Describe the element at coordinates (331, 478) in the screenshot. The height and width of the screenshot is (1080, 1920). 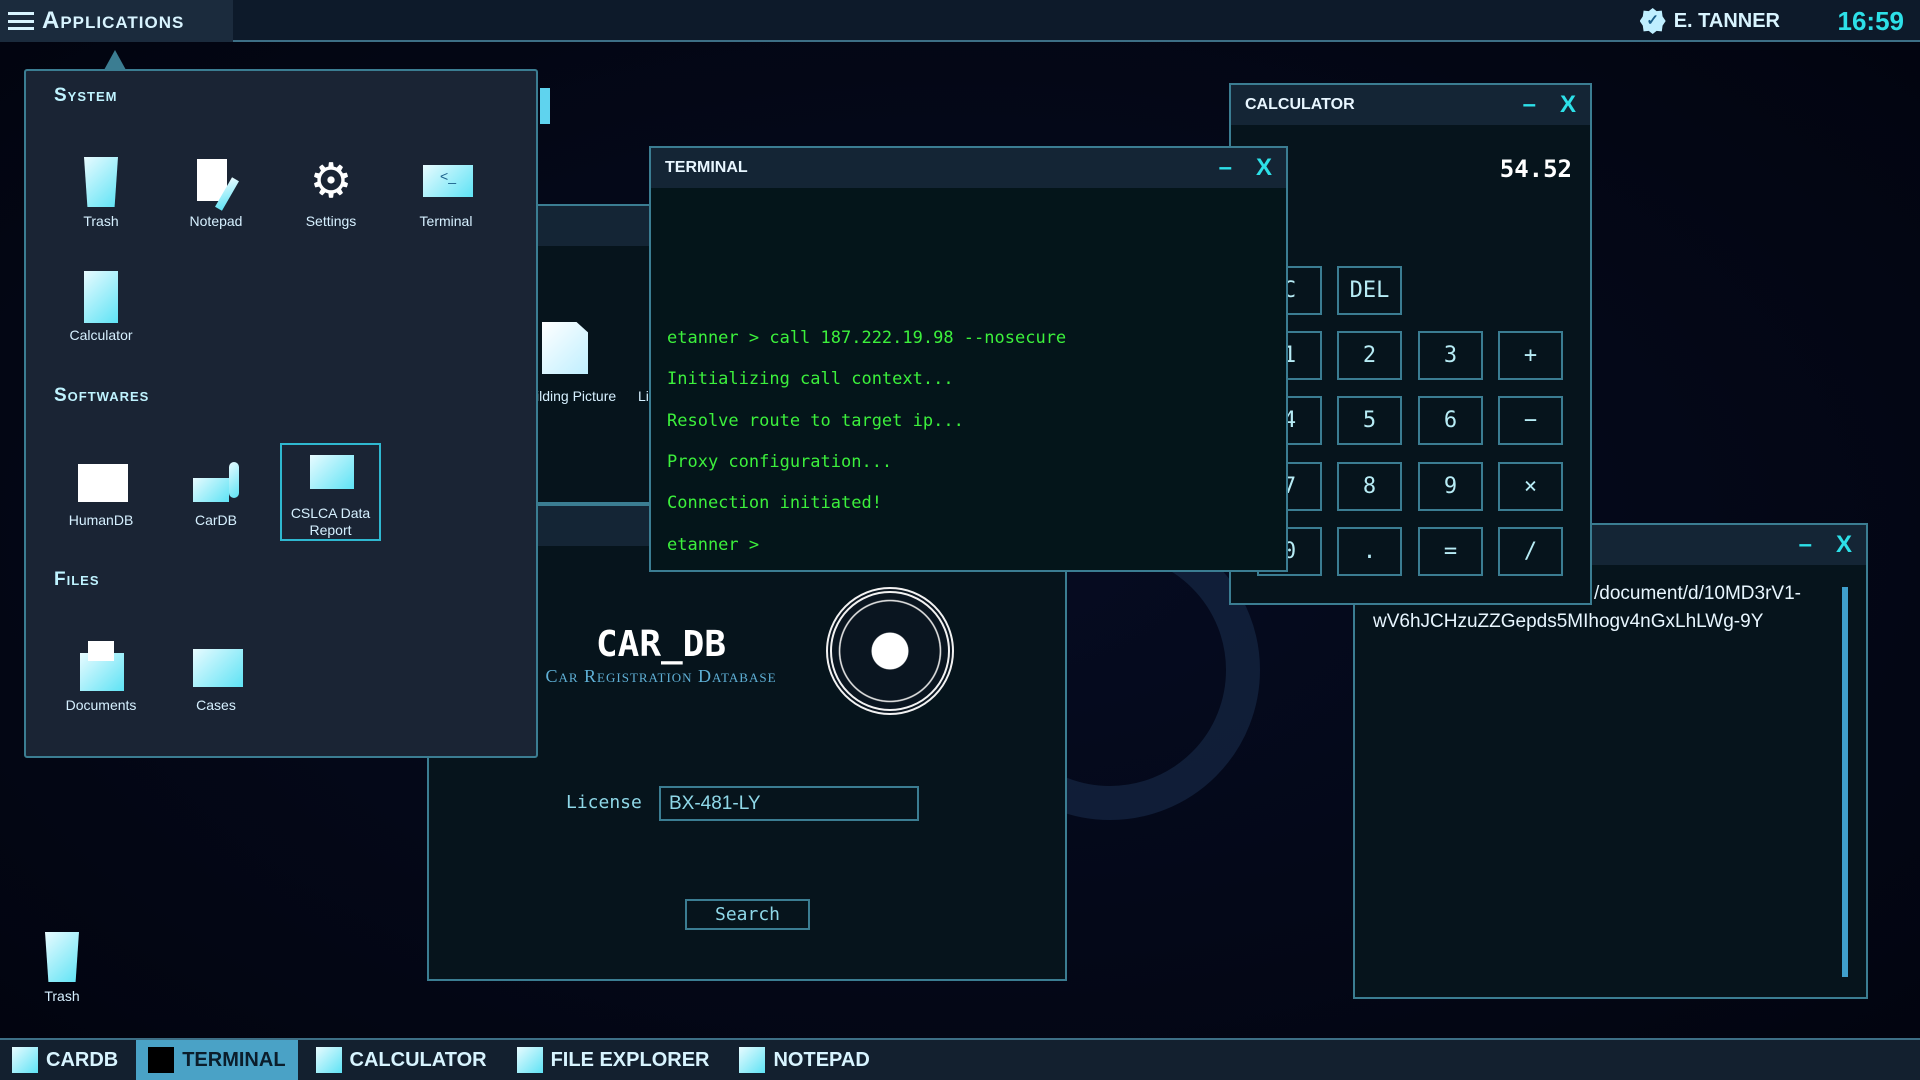
I see `report-icon` at that location.